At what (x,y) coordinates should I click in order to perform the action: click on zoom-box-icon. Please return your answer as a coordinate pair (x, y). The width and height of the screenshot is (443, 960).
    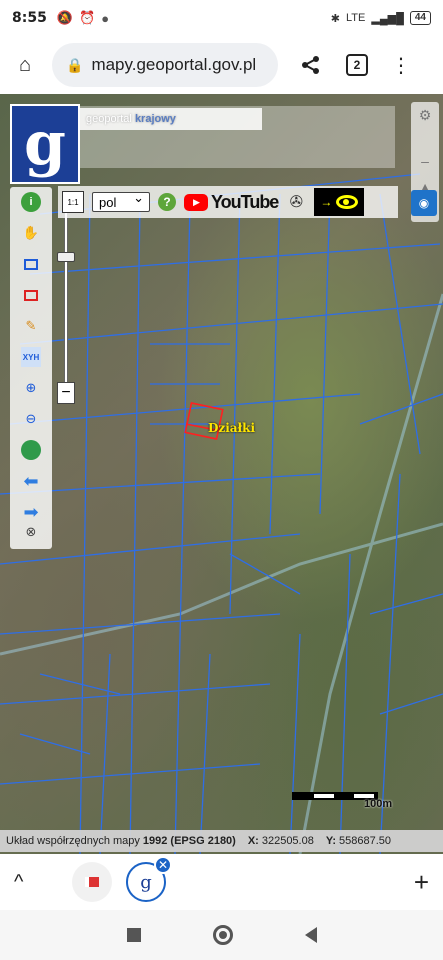
    Looking at the image, I should click on (31, 264).